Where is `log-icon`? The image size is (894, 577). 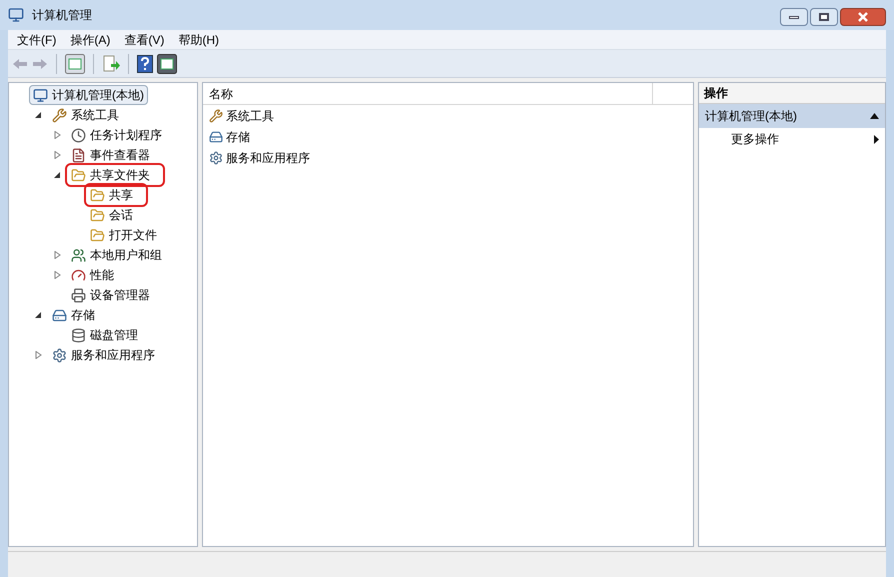
log-icon is located at coordinates (78, 155).